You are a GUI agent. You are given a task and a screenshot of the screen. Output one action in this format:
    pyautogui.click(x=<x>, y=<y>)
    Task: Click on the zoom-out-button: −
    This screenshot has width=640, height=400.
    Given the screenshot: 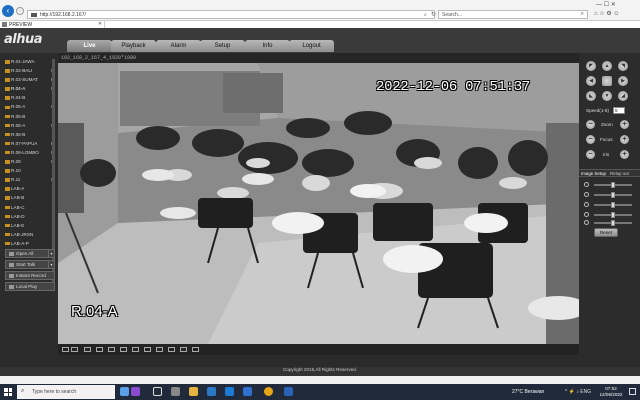 What is the action you would take?
    pyautogui.click(x=590, y=124)
    